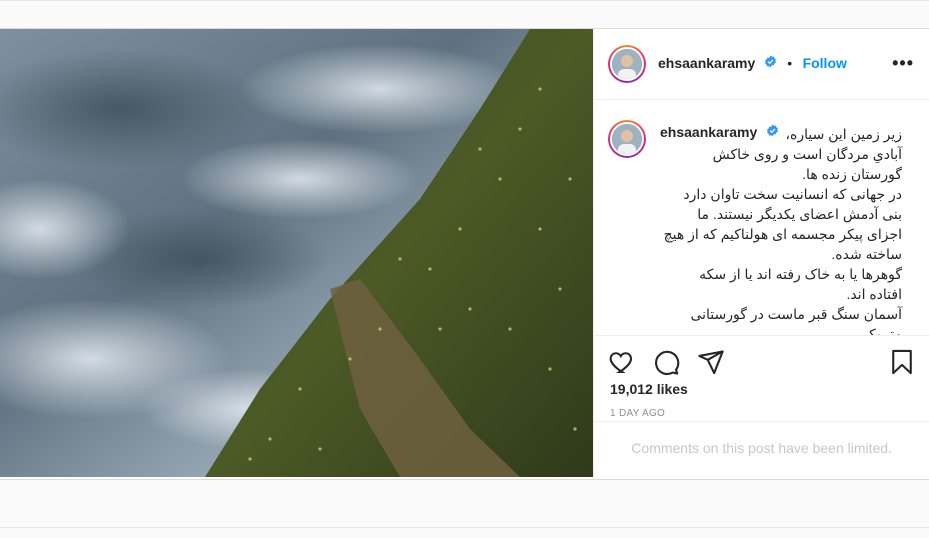 This screenshot has height=538, width=929. I want to click on like-count: 19,012 likes, so click(649, 389).